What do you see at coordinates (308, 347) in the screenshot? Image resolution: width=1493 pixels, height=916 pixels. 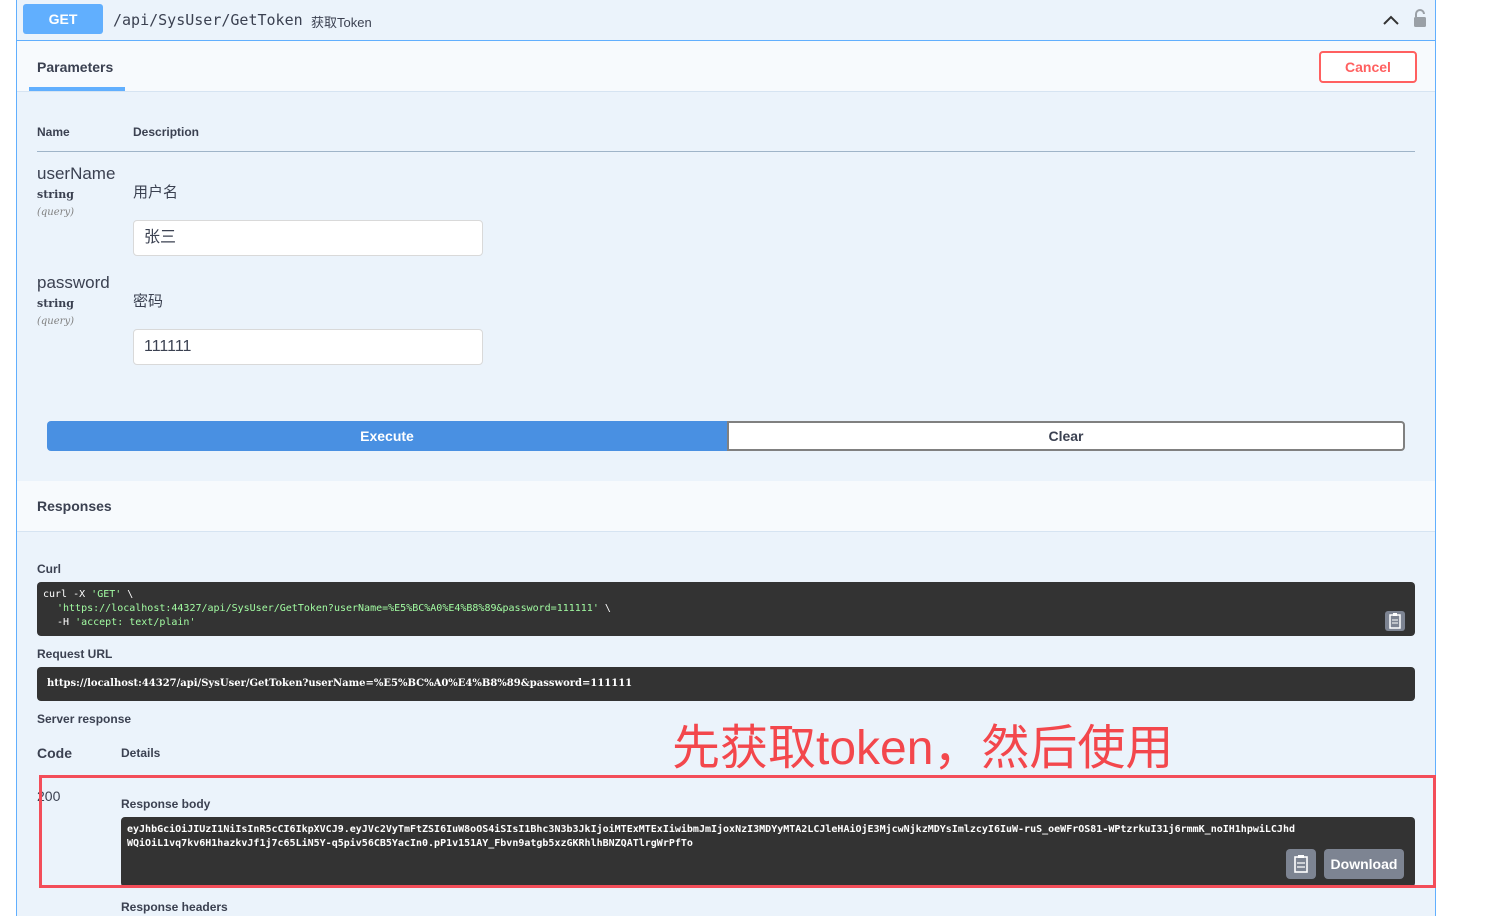 I see `password-input: 111111` at bounding box center [308, 347].